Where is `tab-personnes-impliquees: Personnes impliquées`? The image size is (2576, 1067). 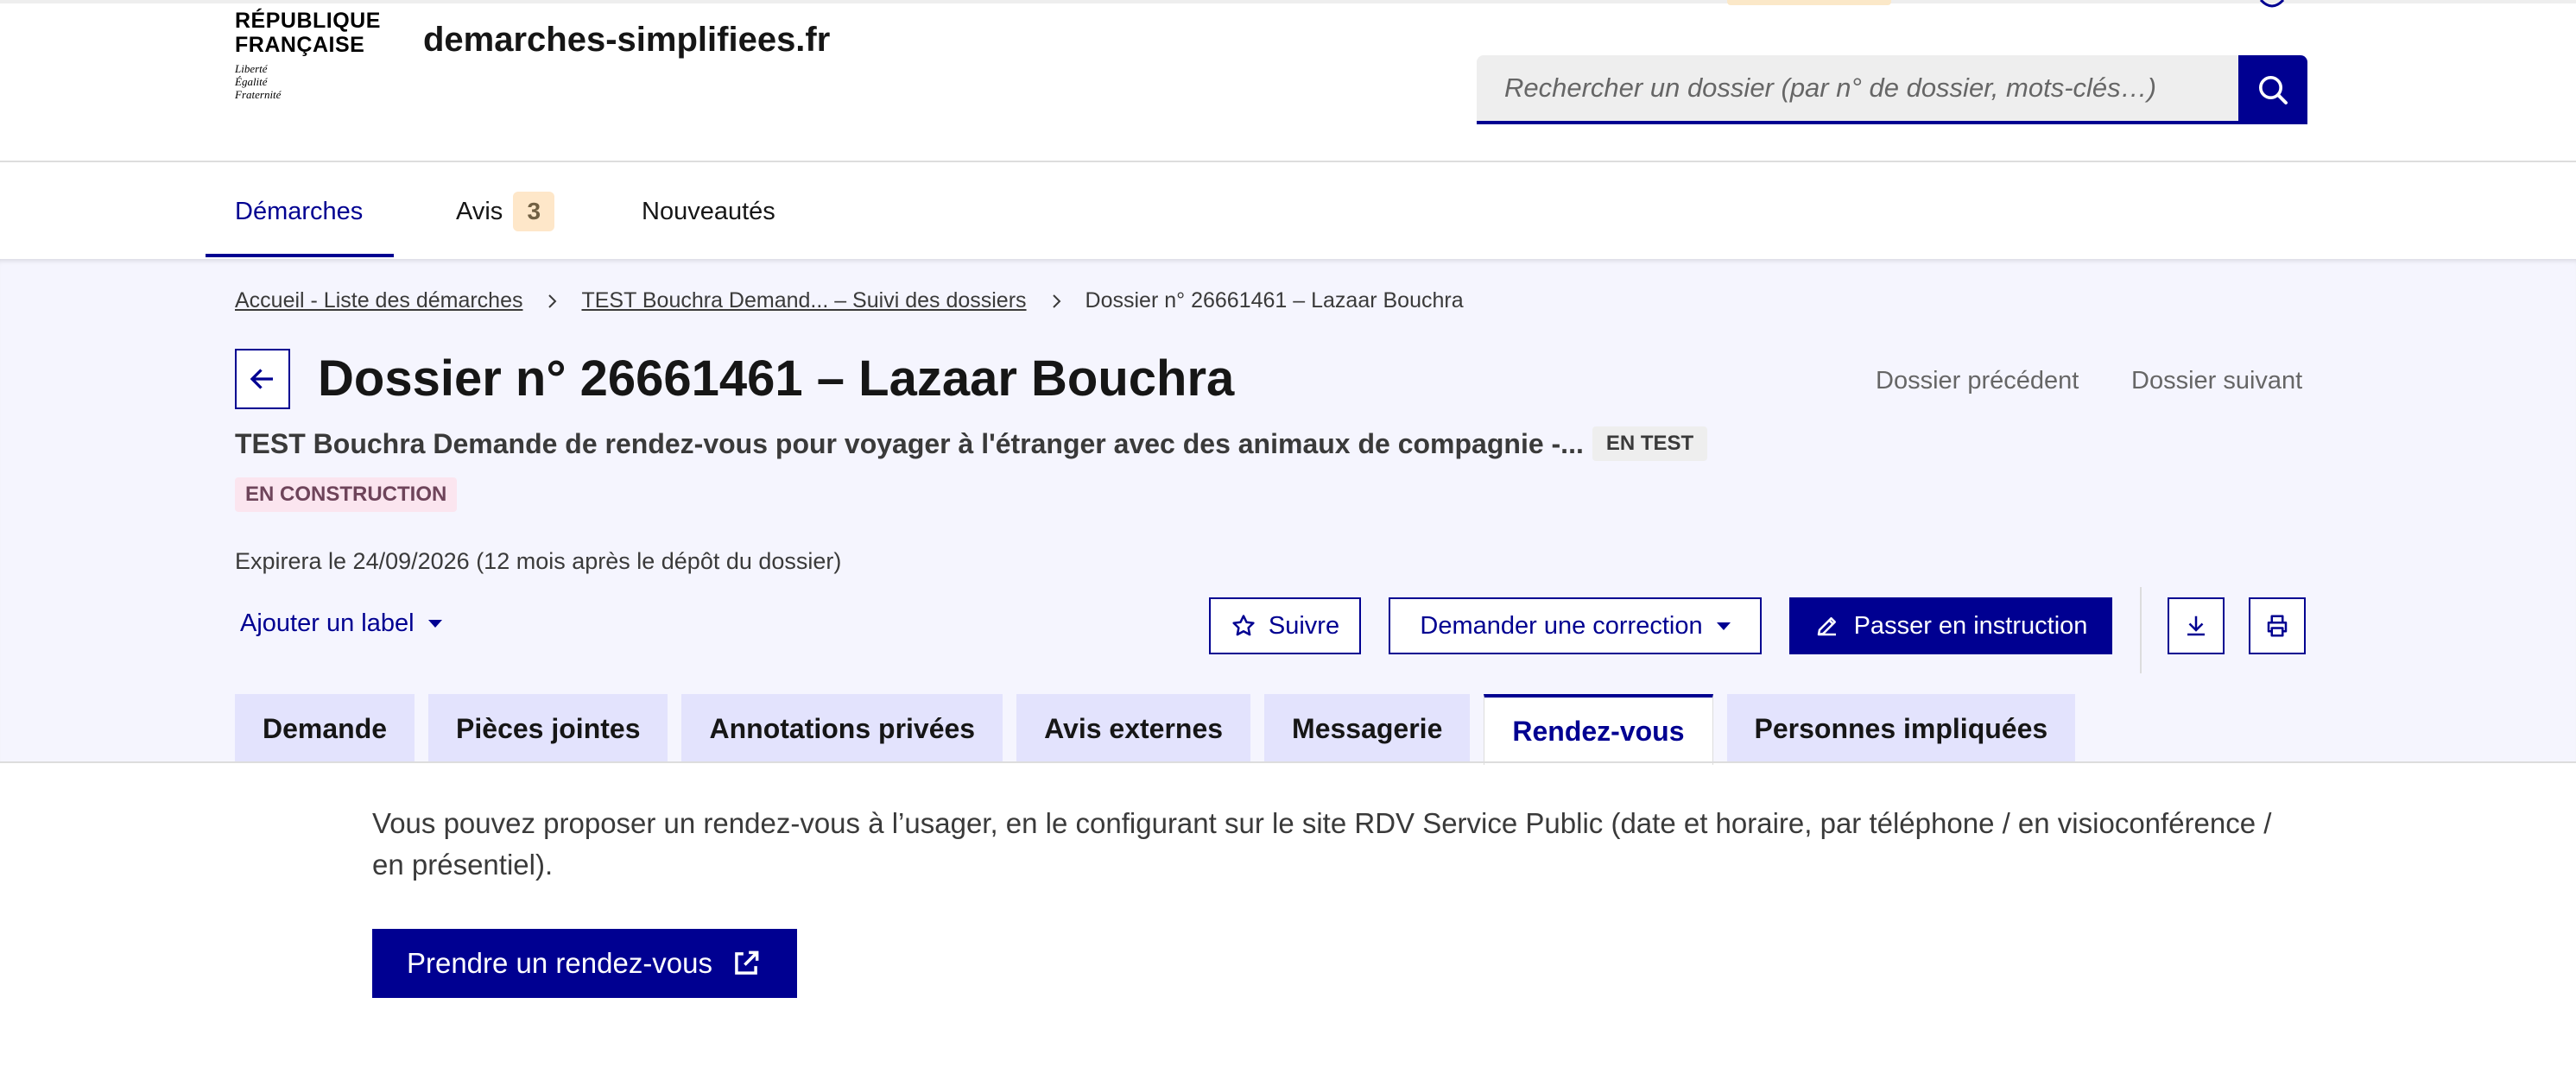
tab-personnes-impliquees: Personnes impliquées is located at coordinates (1901, 728).